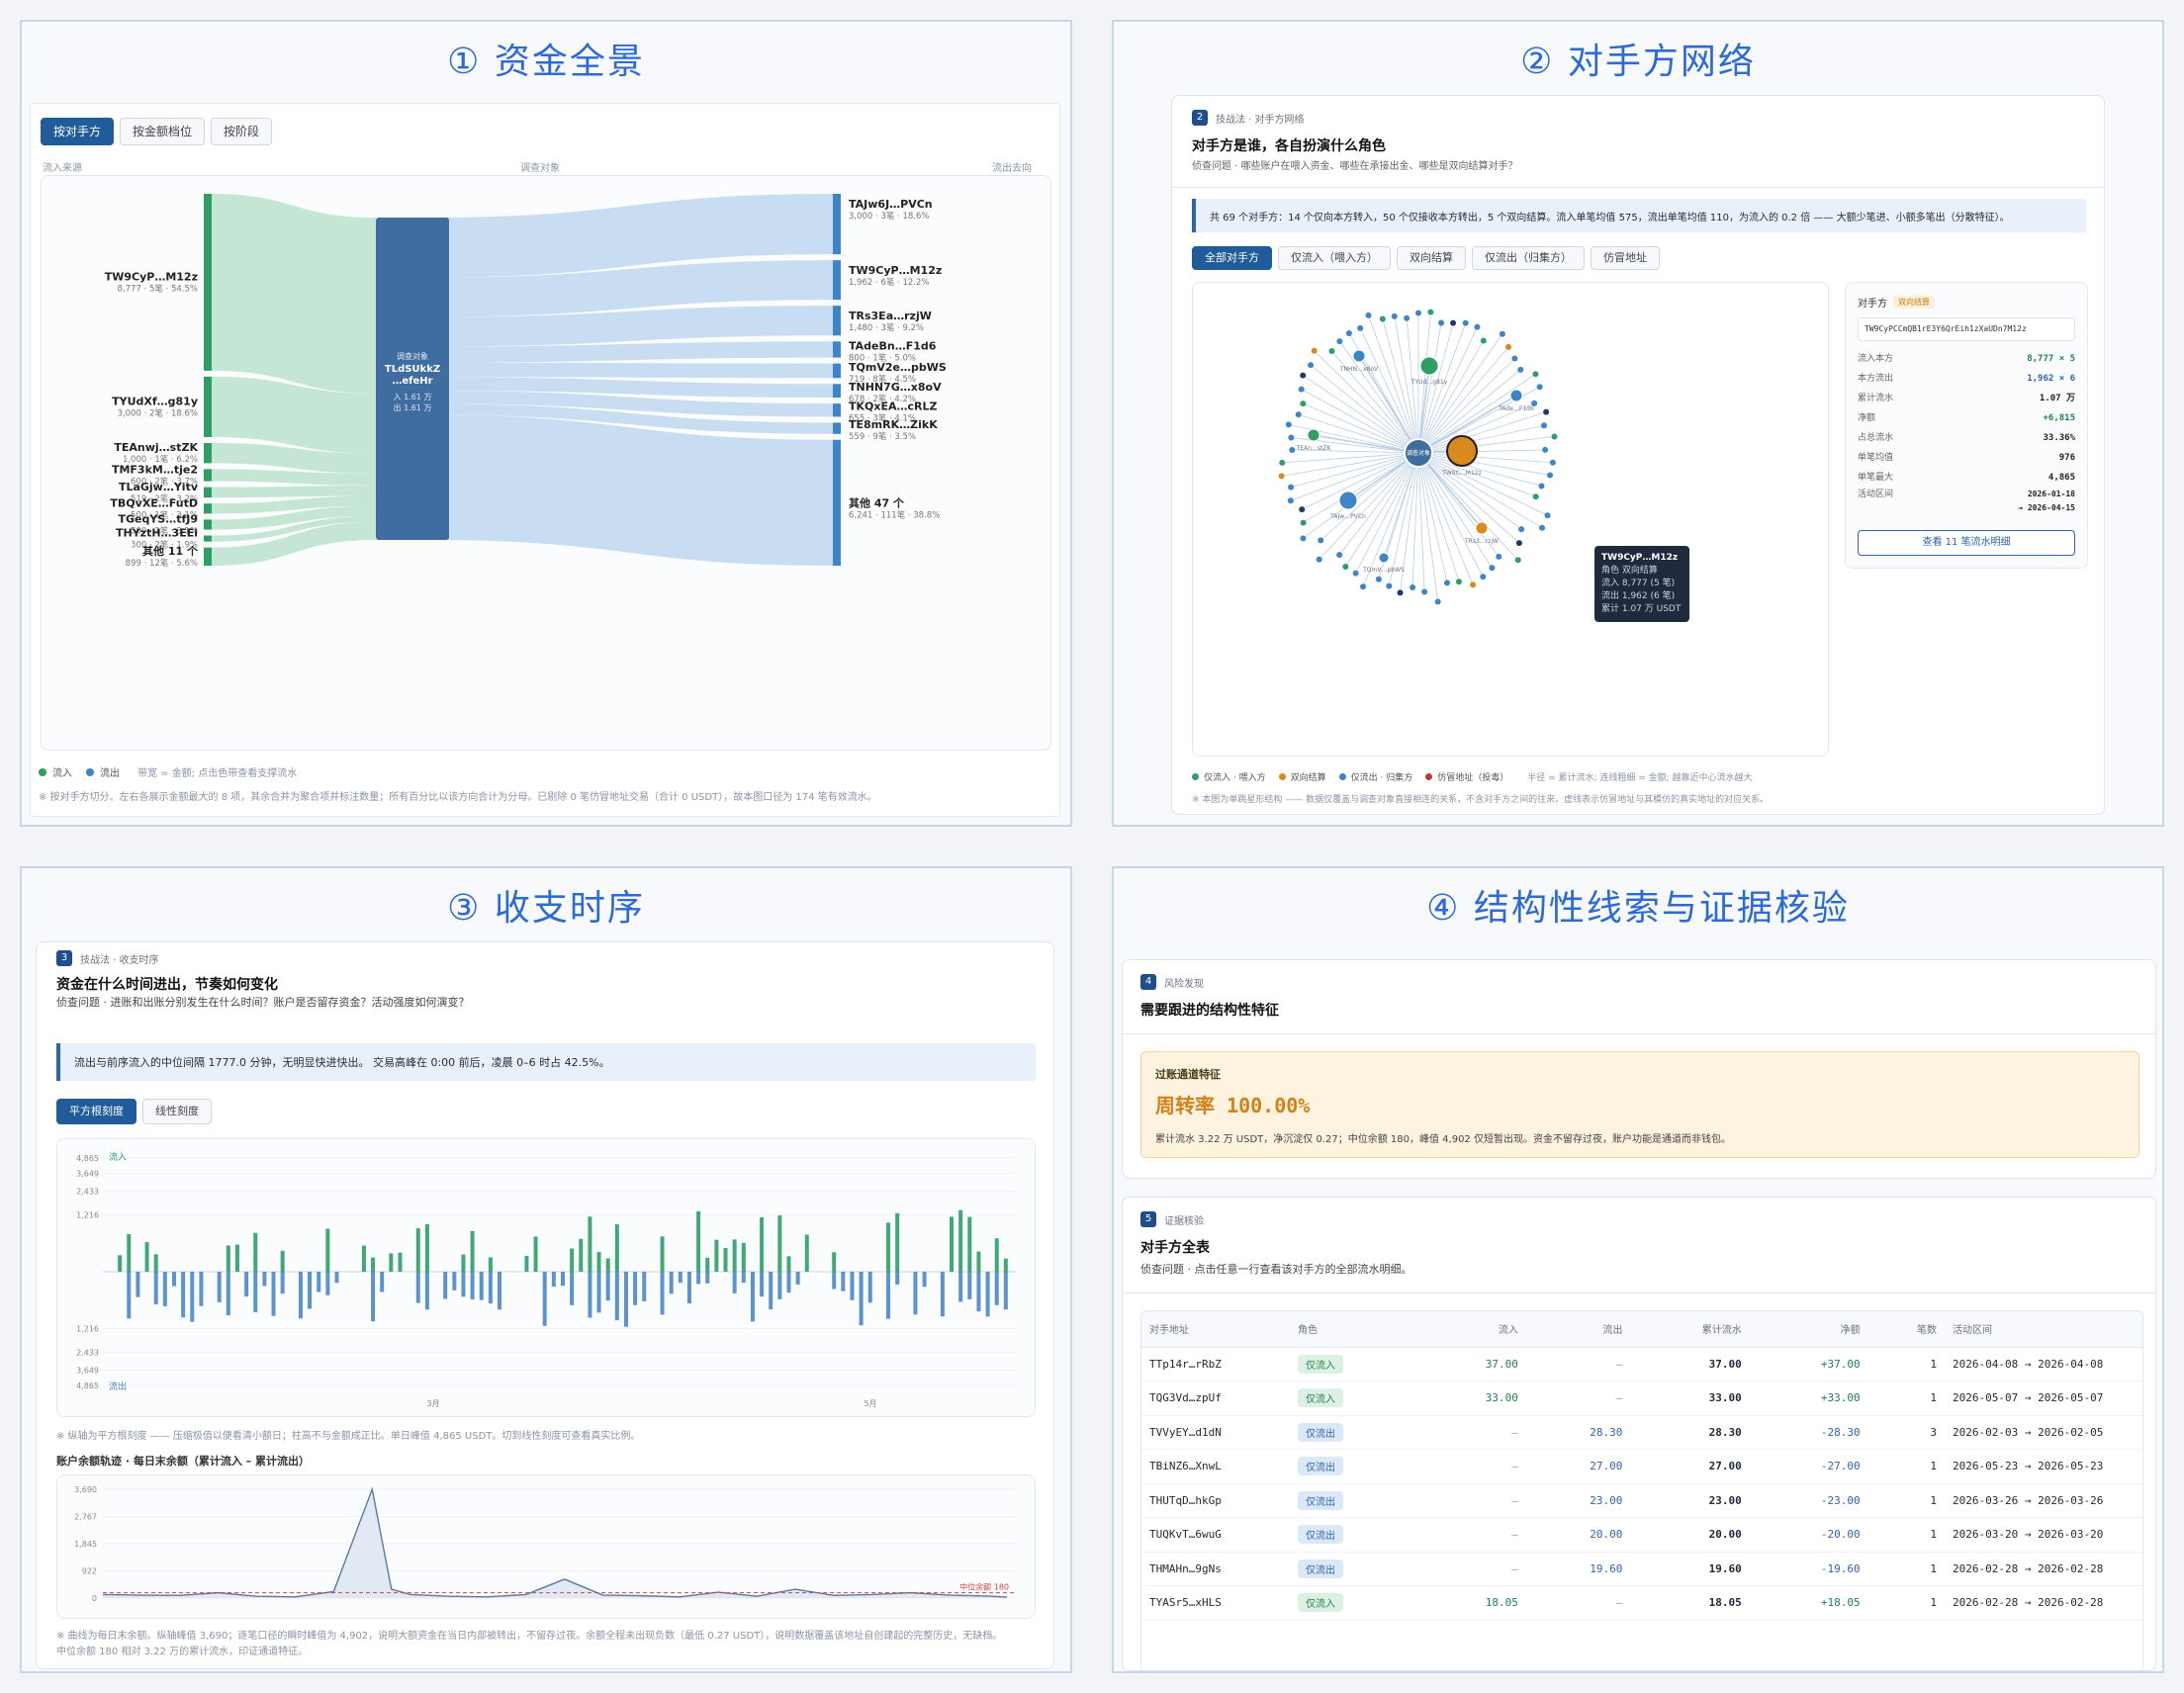 The width and height of the screenshot is (2184, 1693). Describe the element at coordinates (1906, 1329) in the screenshot. I see `column-header: 笔数` at that location.